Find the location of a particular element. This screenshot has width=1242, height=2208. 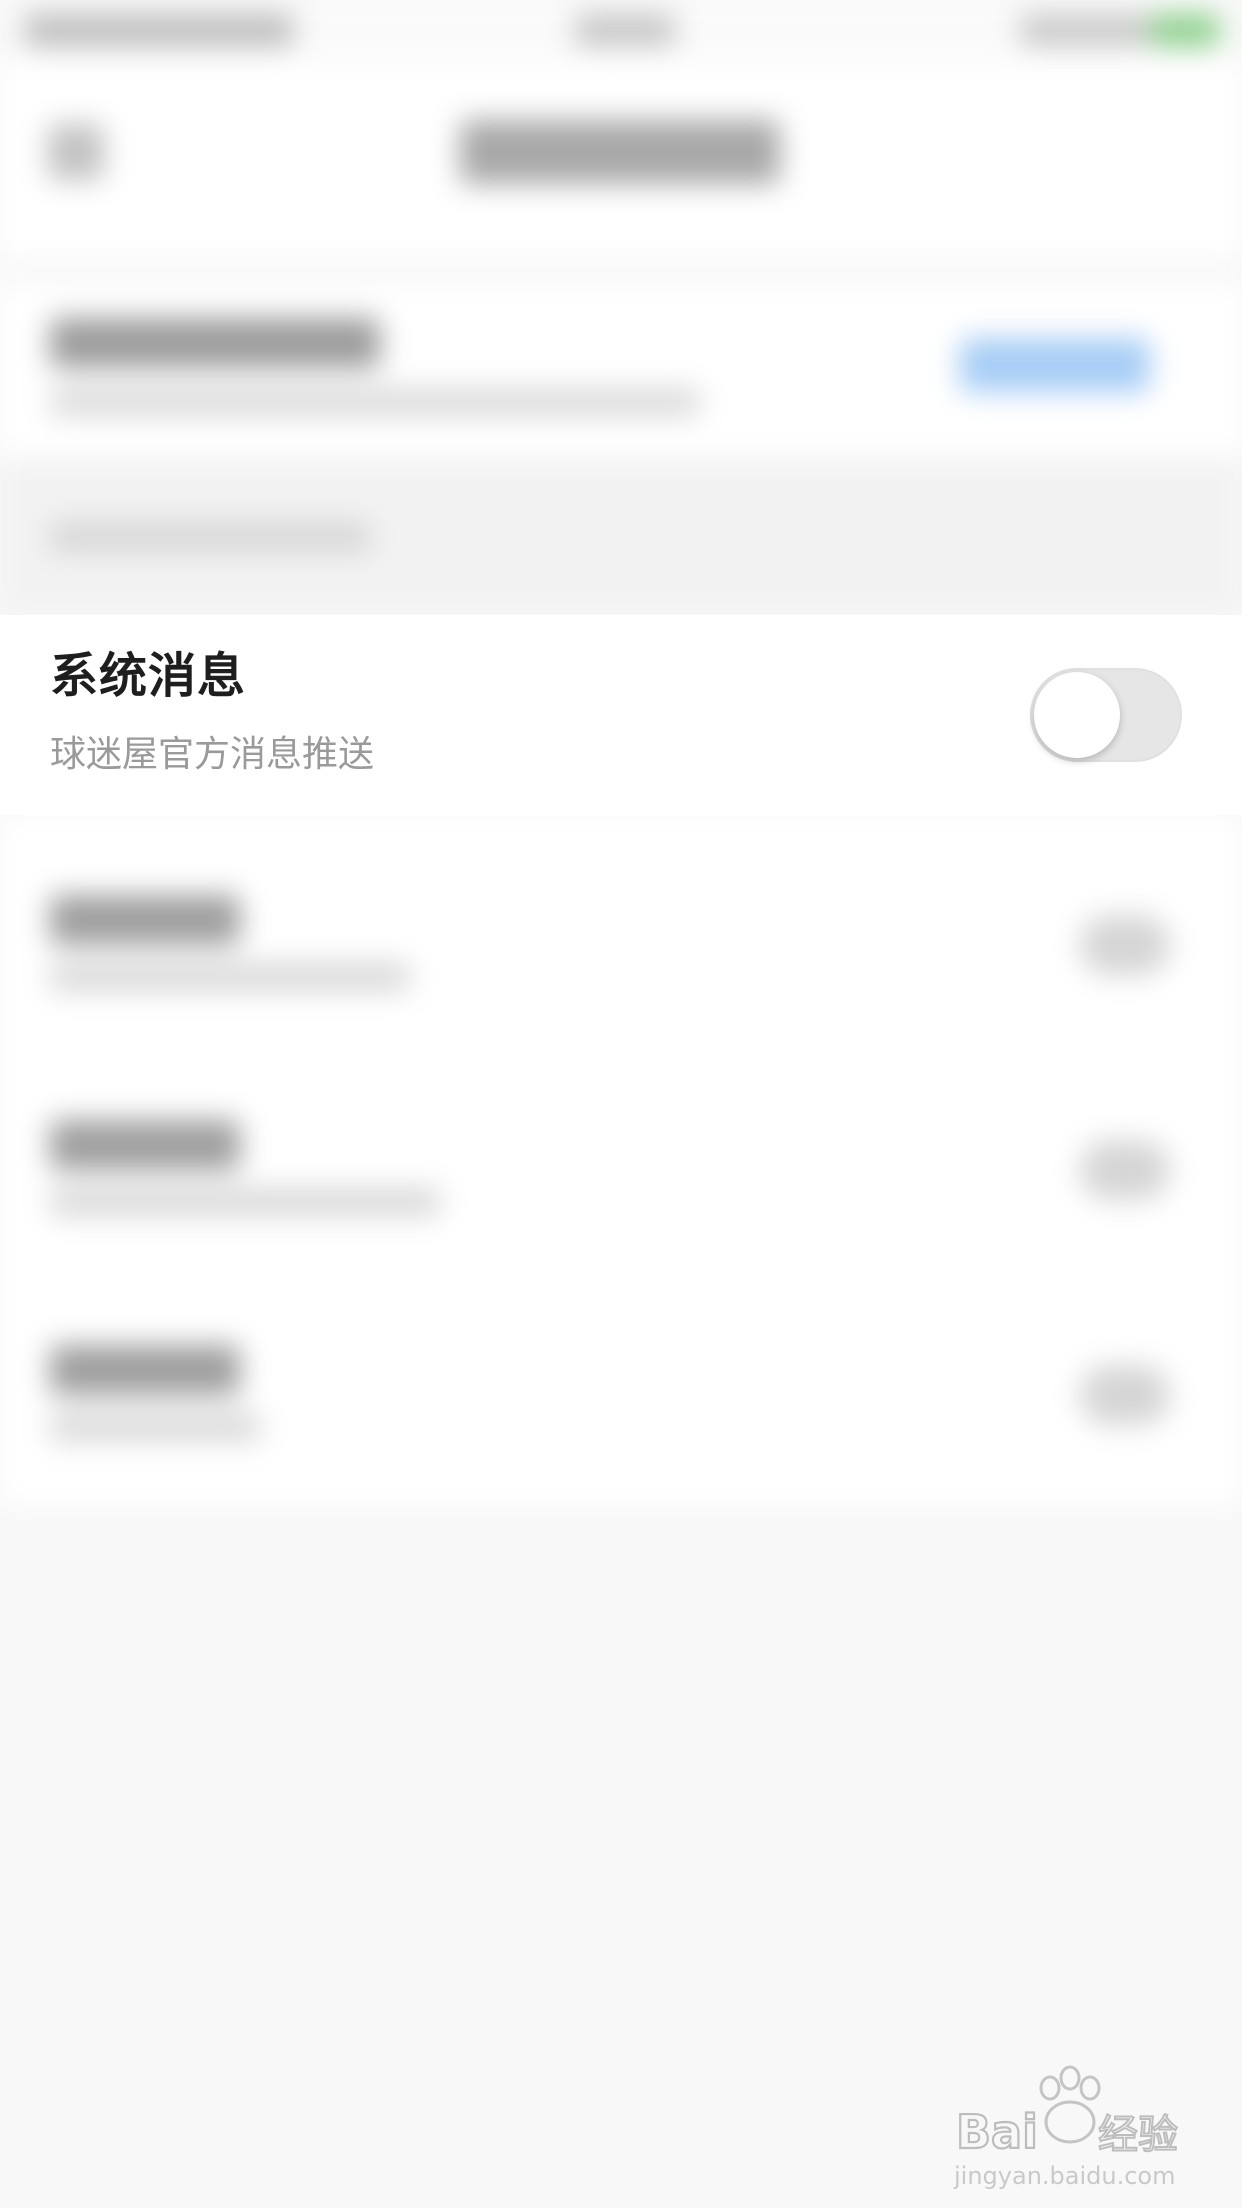

blurred-subtitle is located at coordinates (375, 402).